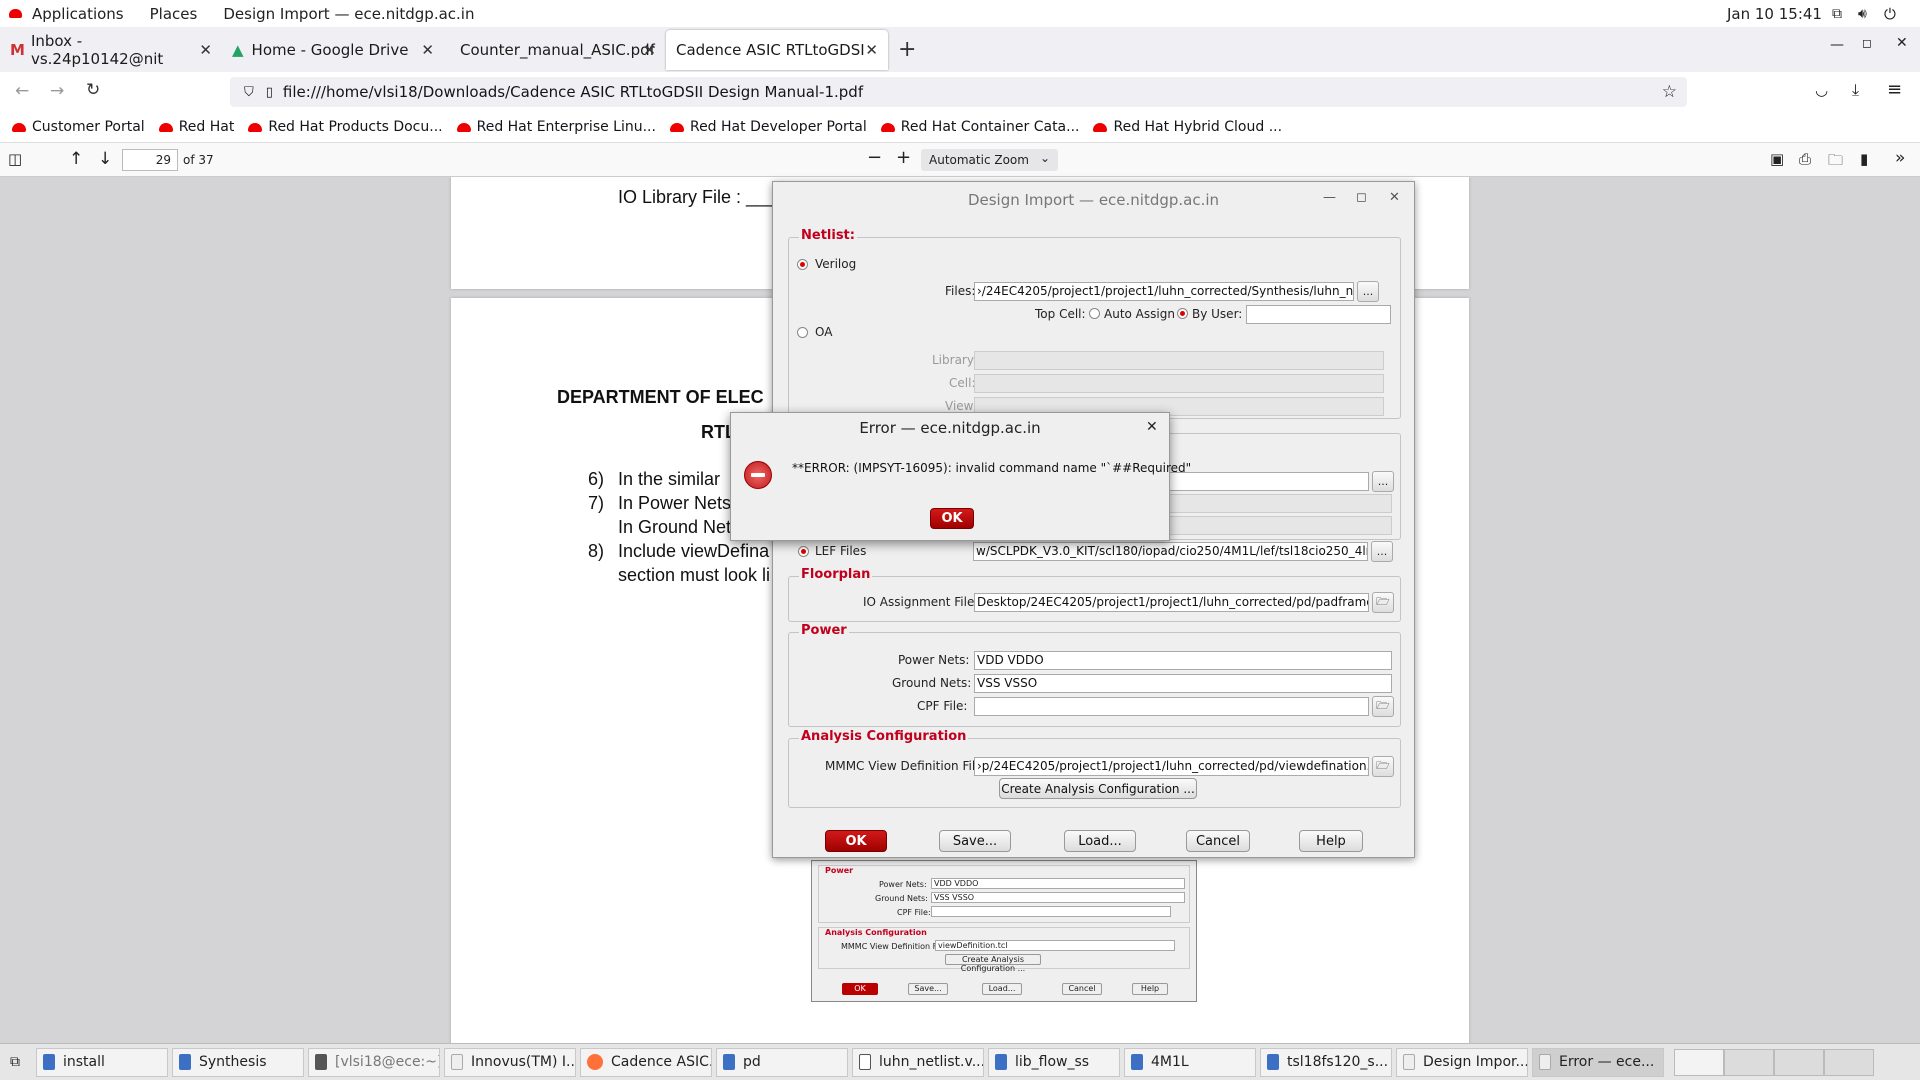  Describe the element at coordinates (1867, 43) in the screenshot. I see `maximize-window-icon: ◻` at that location.